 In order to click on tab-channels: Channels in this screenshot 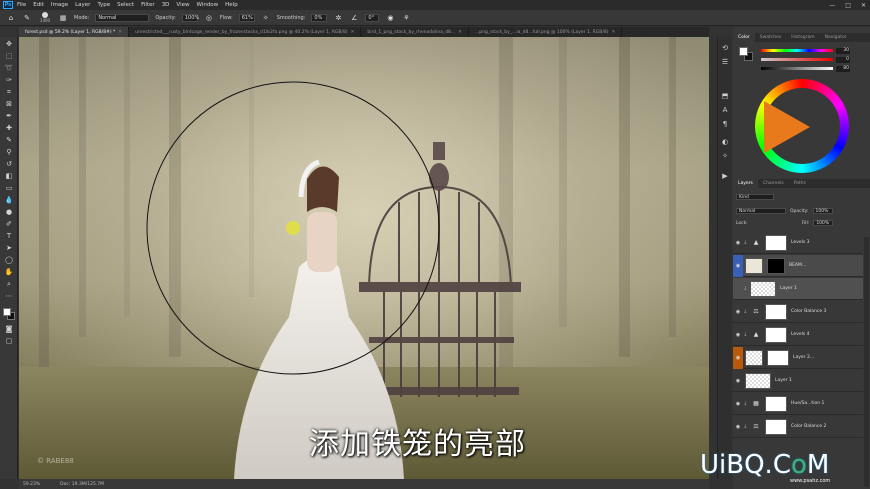, I will do `click(773, 183)`.